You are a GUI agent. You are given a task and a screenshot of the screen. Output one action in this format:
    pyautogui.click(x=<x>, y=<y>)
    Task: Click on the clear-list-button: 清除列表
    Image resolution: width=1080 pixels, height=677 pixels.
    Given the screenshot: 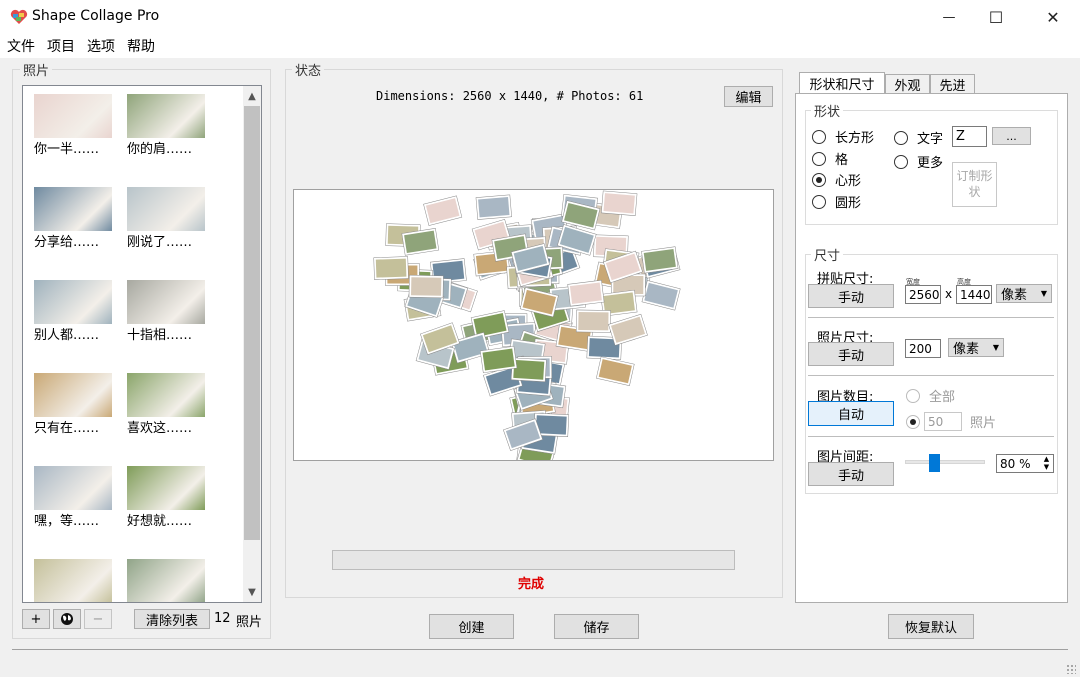 What is the action you would take?
    pyautogui.click(x=172, y=619)
    